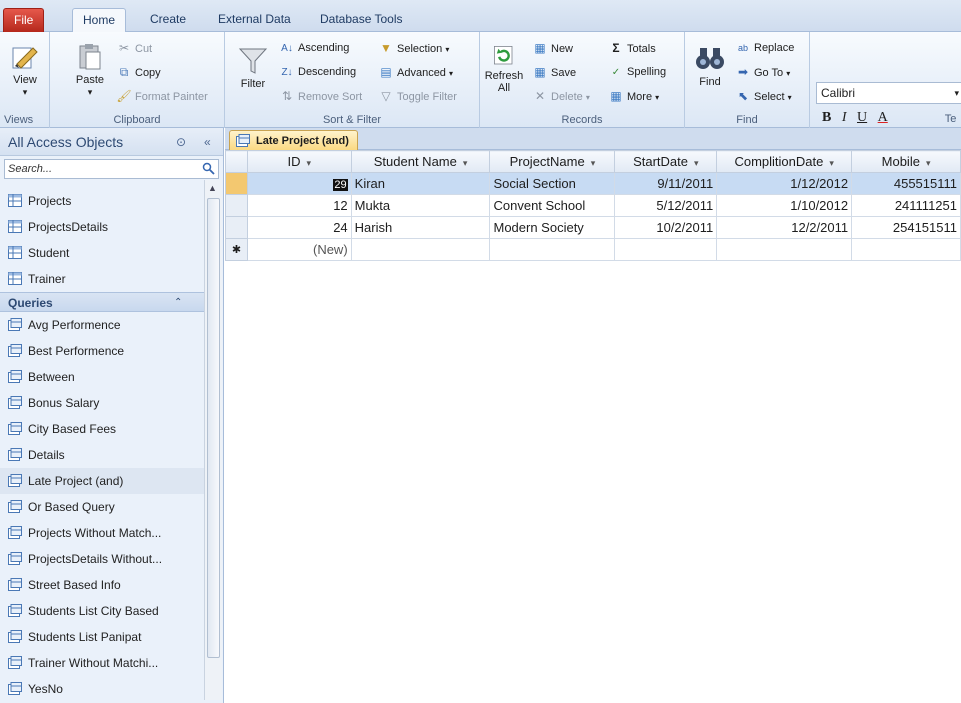 The width and height of the screenshot is (961, 703). What do you see at coordinates (299, 227) in the screenshot?
I see `cell-id: 24` at bounding box center [299, 227].